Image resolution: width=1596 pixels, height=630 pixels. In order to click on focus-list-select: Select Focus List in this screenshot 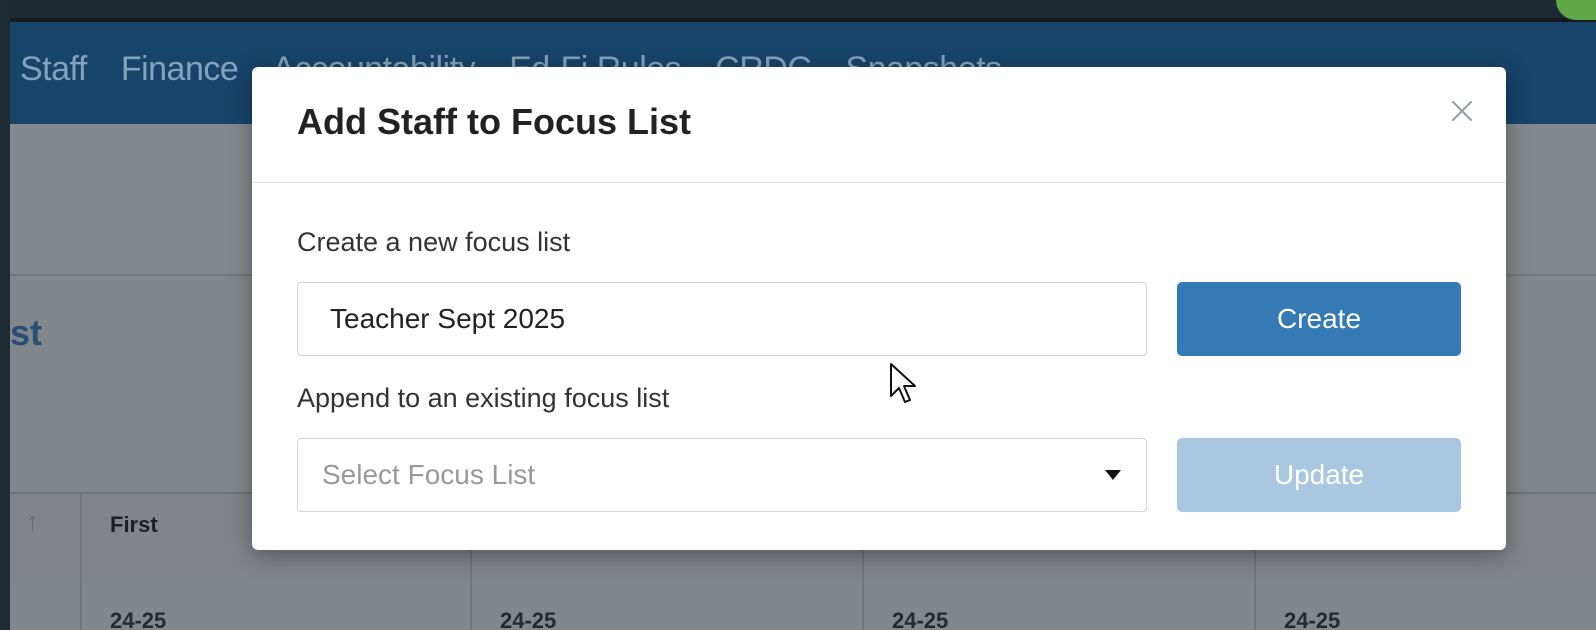, I will do `click(722, 475)`.